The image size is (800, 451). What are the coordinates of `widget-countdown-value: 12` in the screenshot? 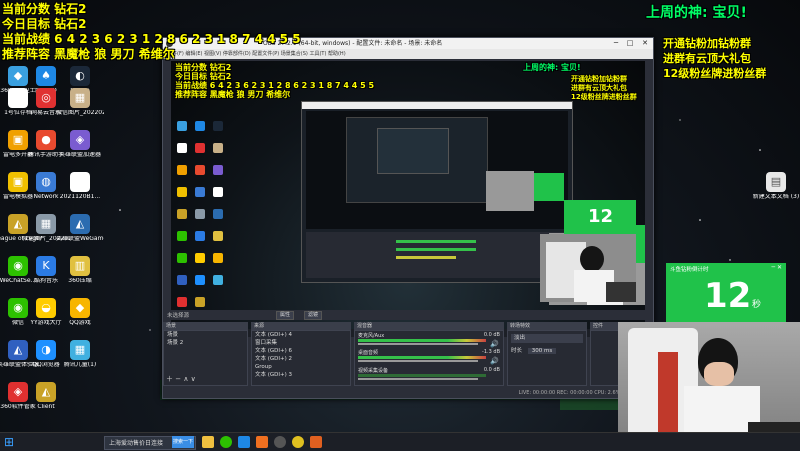 It's located at (728, 296).